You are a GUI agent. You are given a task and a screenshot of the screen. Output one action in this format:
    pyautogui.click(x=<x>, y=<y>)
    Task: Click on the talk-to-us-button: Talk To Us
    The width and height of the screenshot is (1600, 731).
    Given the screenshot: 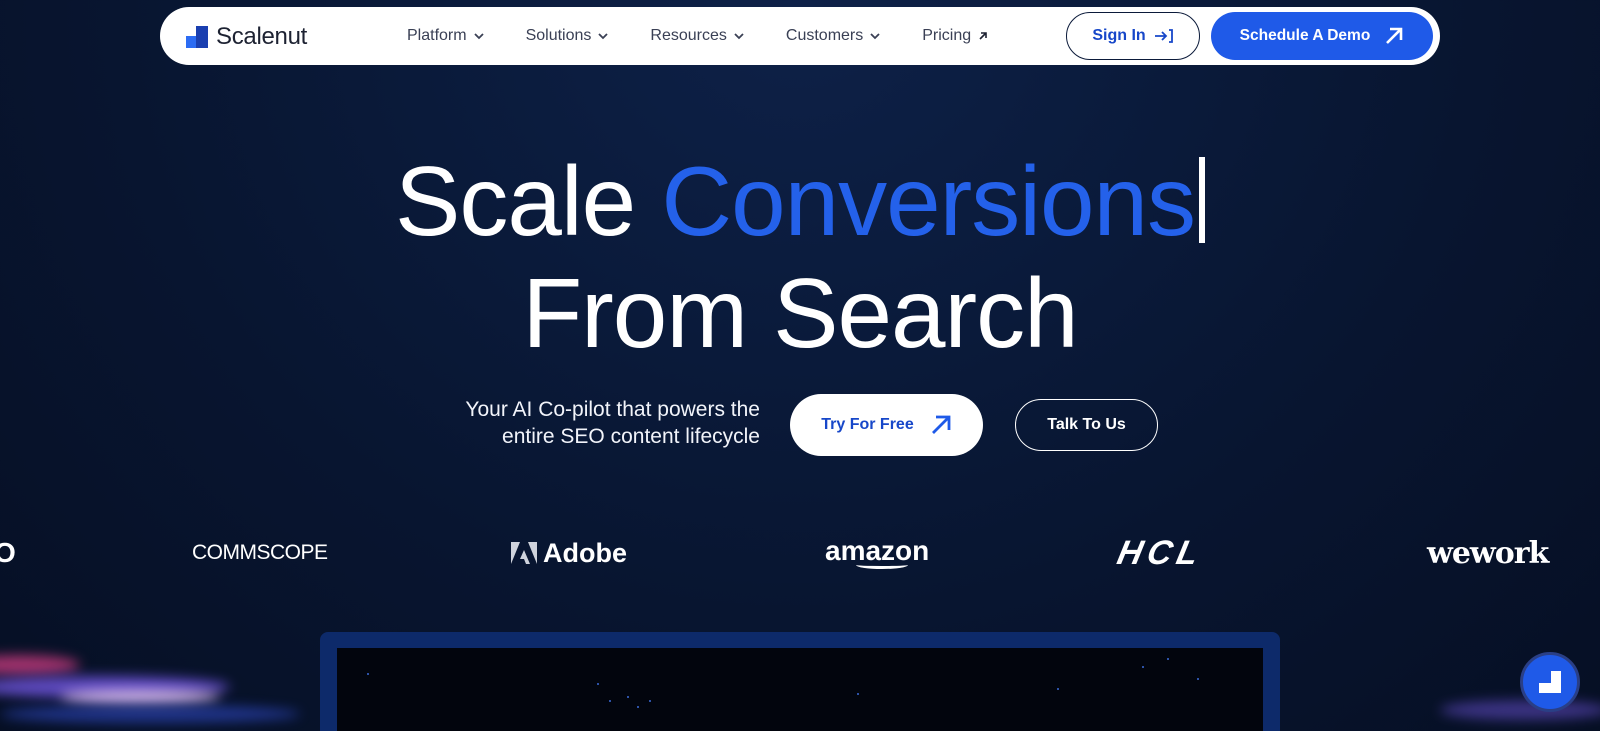 What is the action you would take?
    pyautogui.click(x=1086, y=425)
    